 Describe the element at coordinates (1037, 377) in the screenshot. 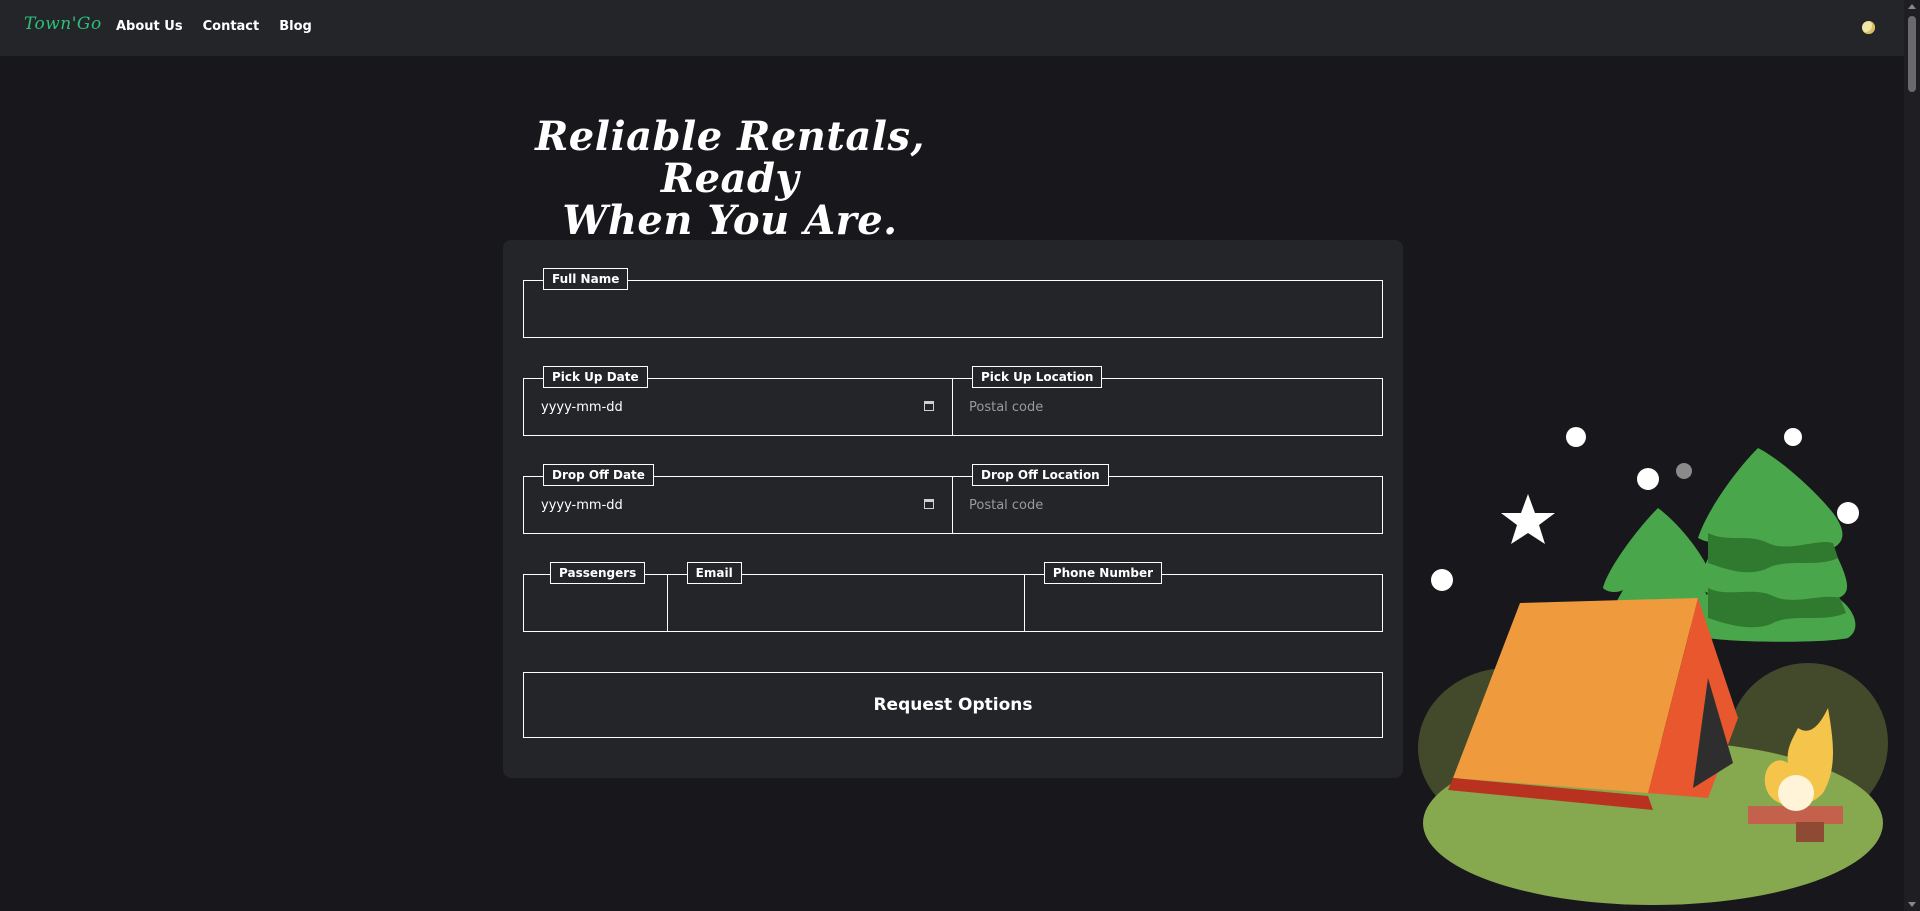

I see `pickup-location-label: Pick Up Location` at that location.